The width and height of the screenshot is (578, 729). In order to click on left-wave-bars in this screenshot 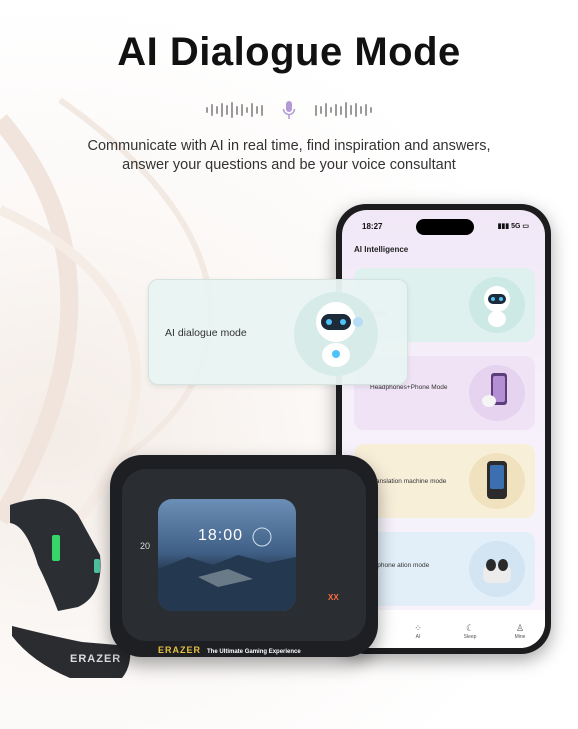, I will do `click(234, 110)`.